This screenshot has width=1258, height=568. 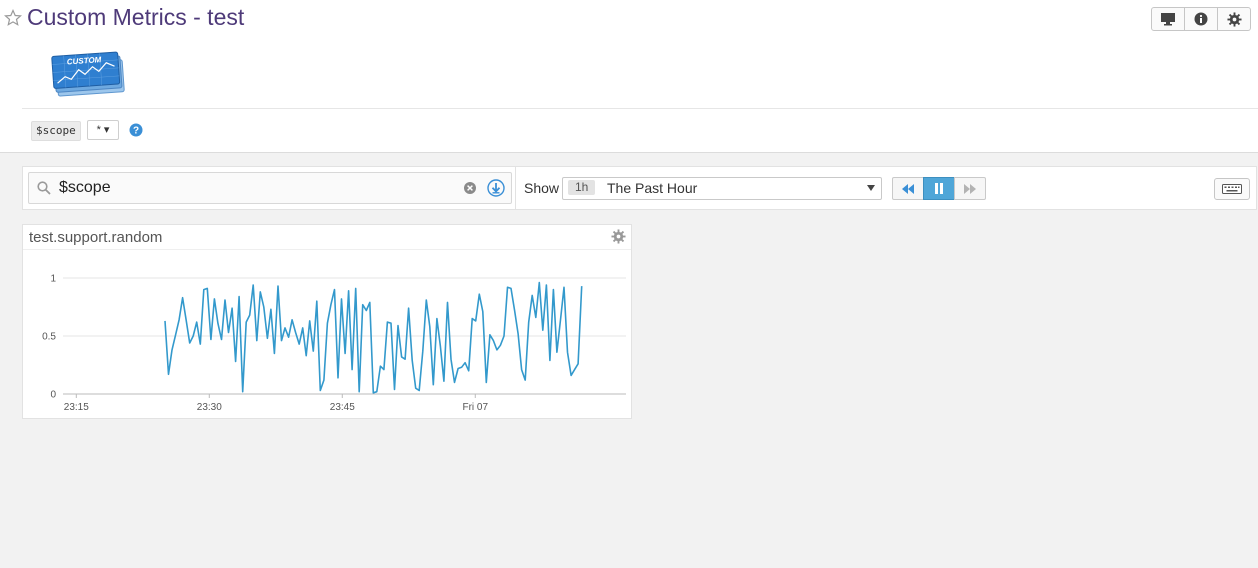 I want to click on playback-controls, so click(x=939, y=188).